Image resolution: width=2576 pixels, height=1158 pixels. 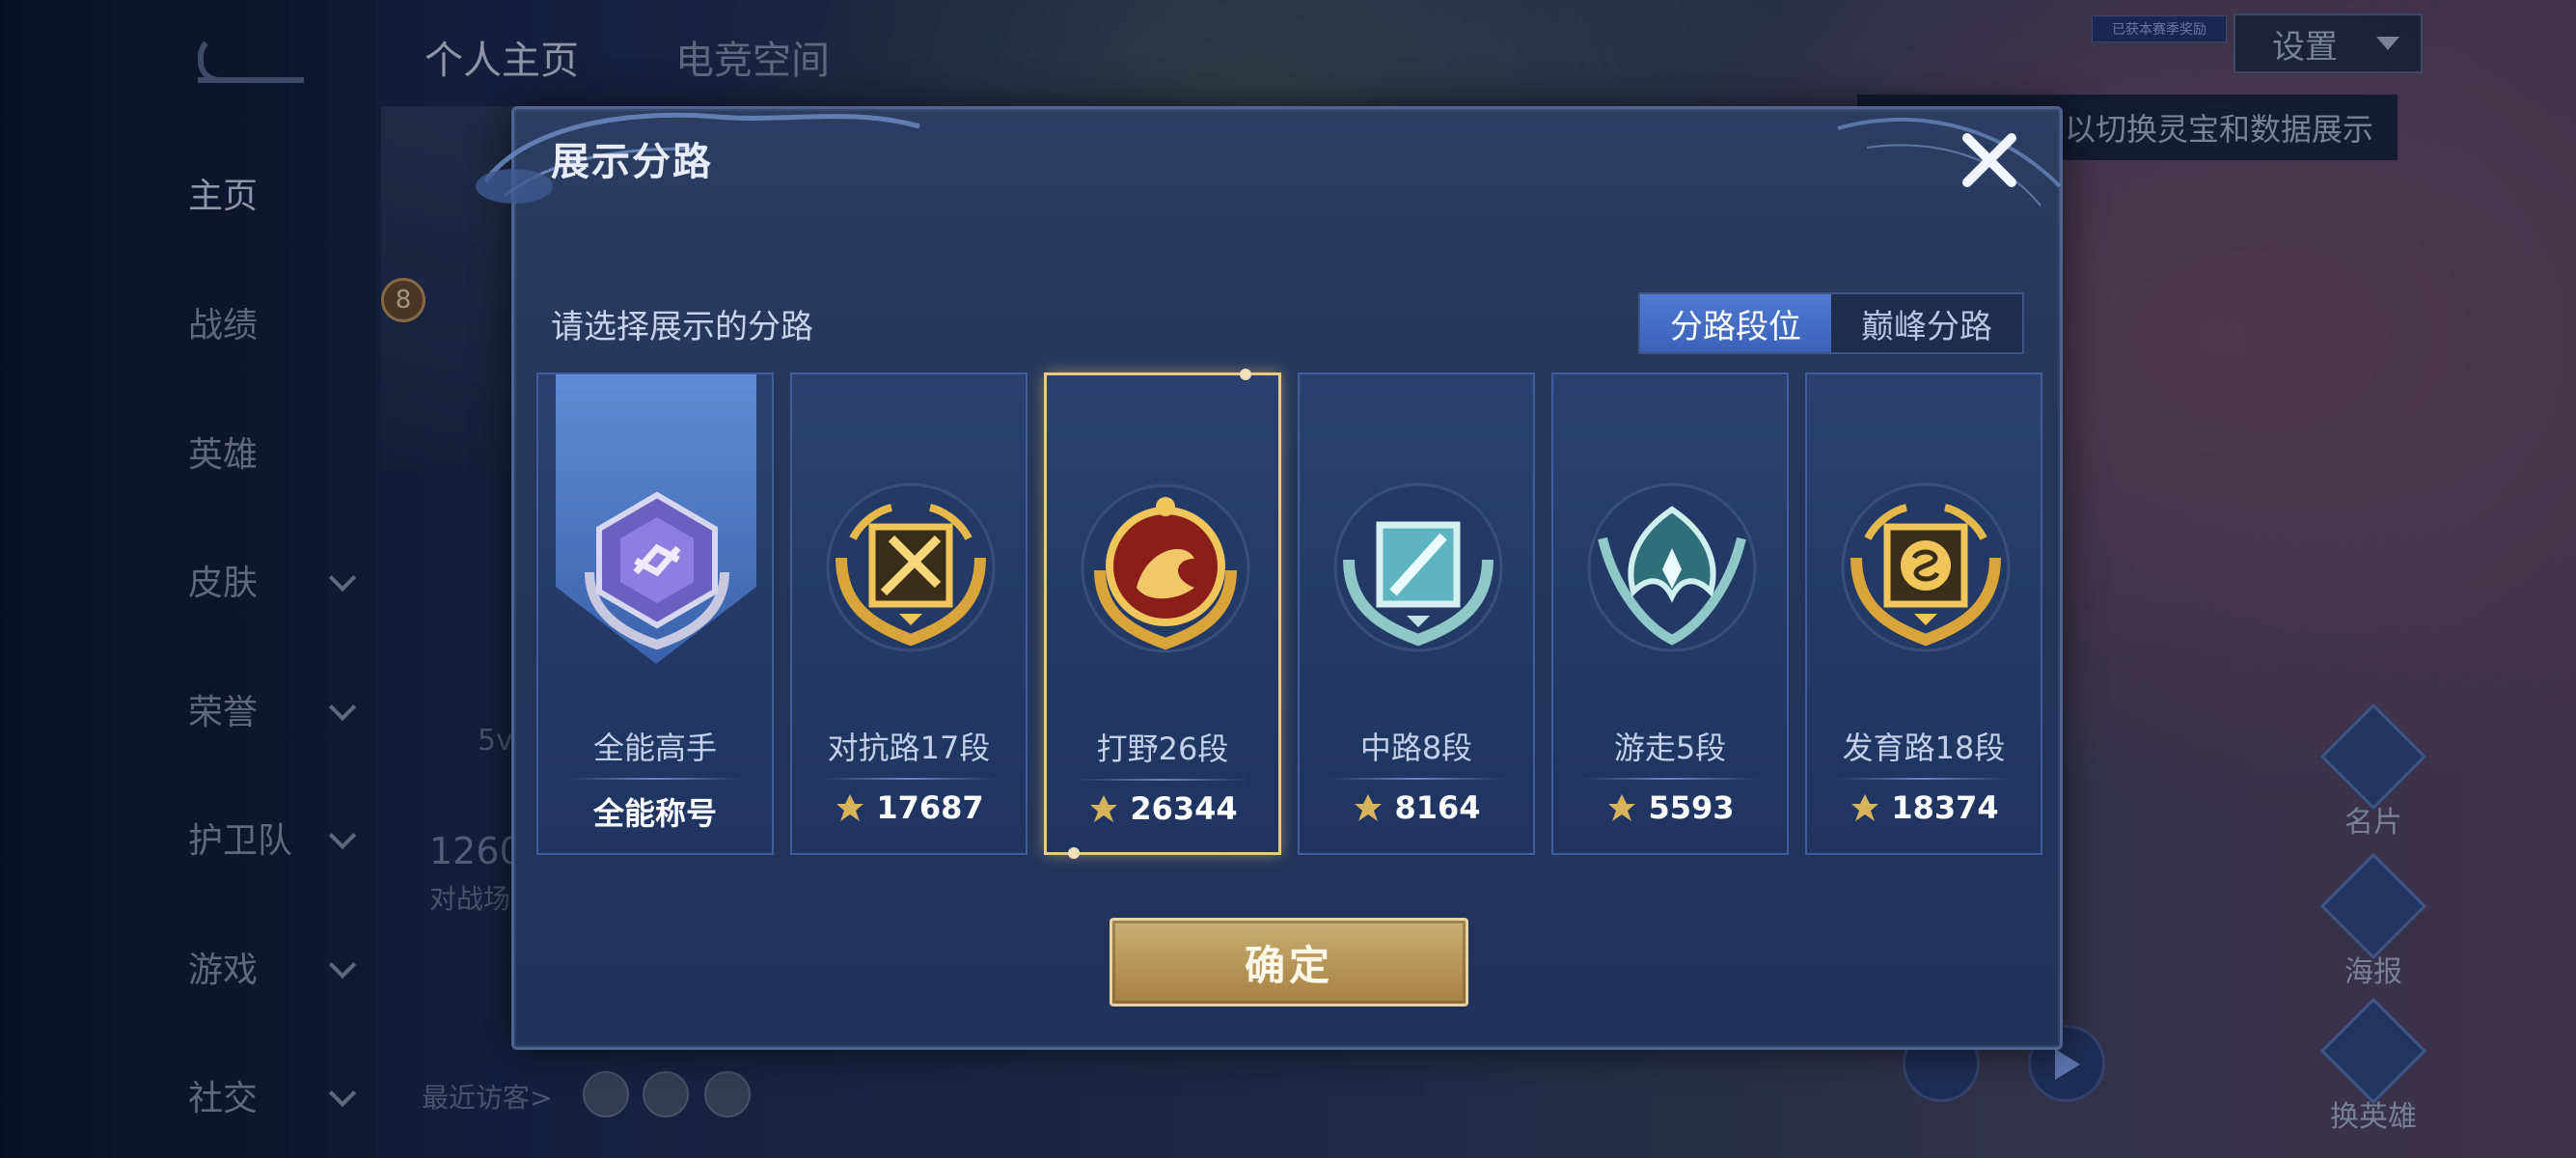 What do you see at coordinates (930, 807) in the screenshot?
I see `lane-card-score: 17687` at bounding box center [930, 807].